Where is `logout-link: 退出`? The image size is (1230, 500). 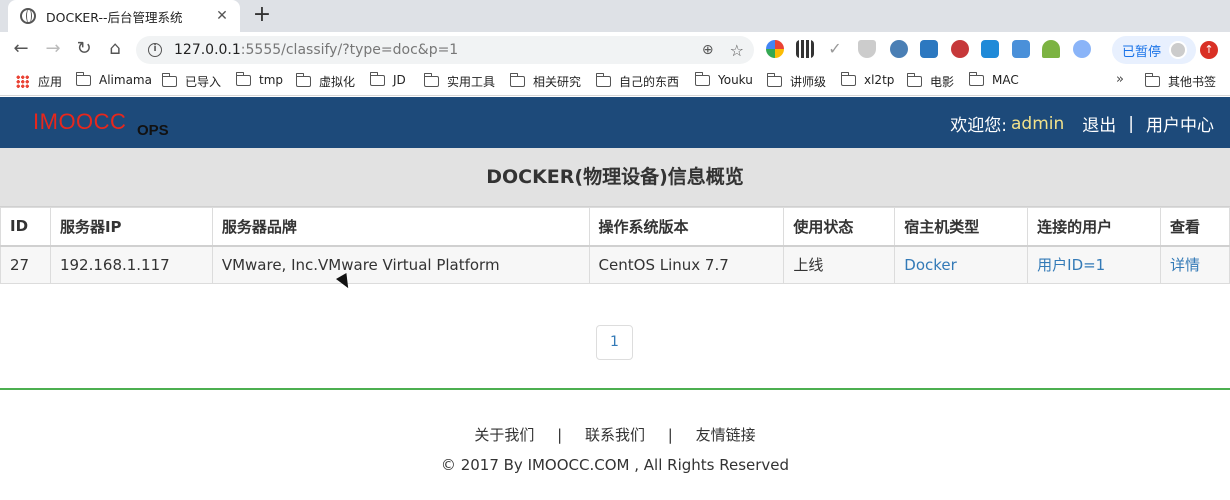 logout-link: 退出 is located at coordinates (1099, 123).